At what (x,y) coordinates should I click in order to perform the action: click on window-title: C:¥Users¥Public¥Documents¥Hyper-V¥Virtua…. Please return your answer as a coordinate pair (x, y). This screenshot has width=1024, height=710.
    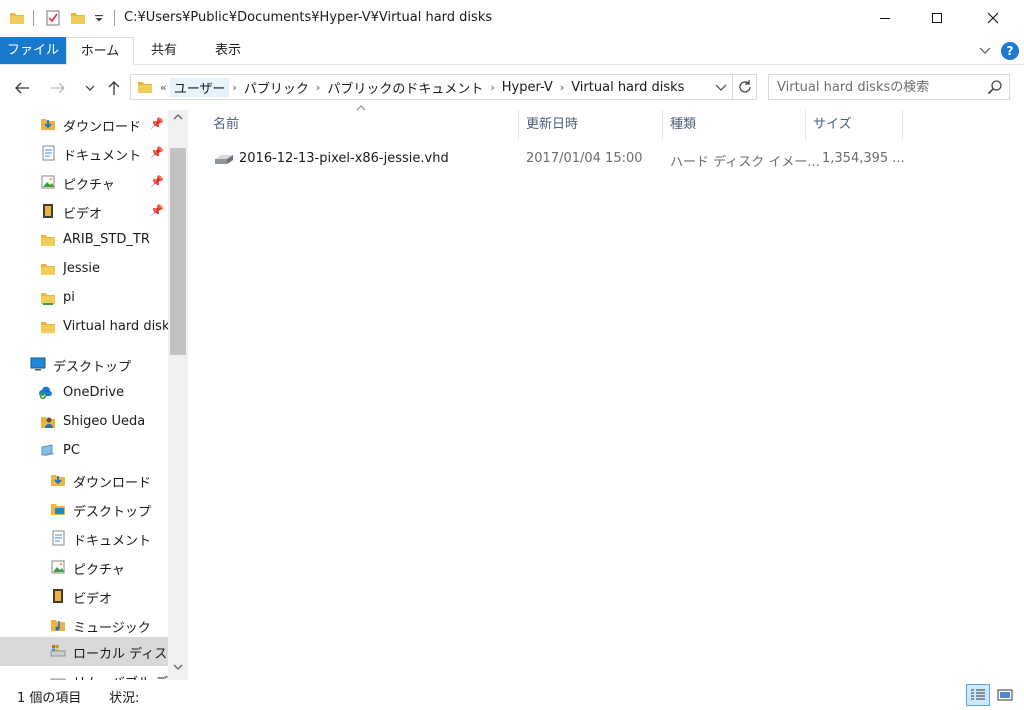
    Looking at the image, I should click on (308, 17).